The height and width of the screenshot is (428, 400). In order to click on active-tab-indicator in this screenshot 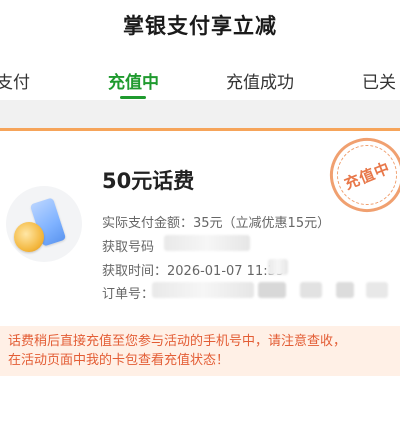, I will do `click(133, 97)`.